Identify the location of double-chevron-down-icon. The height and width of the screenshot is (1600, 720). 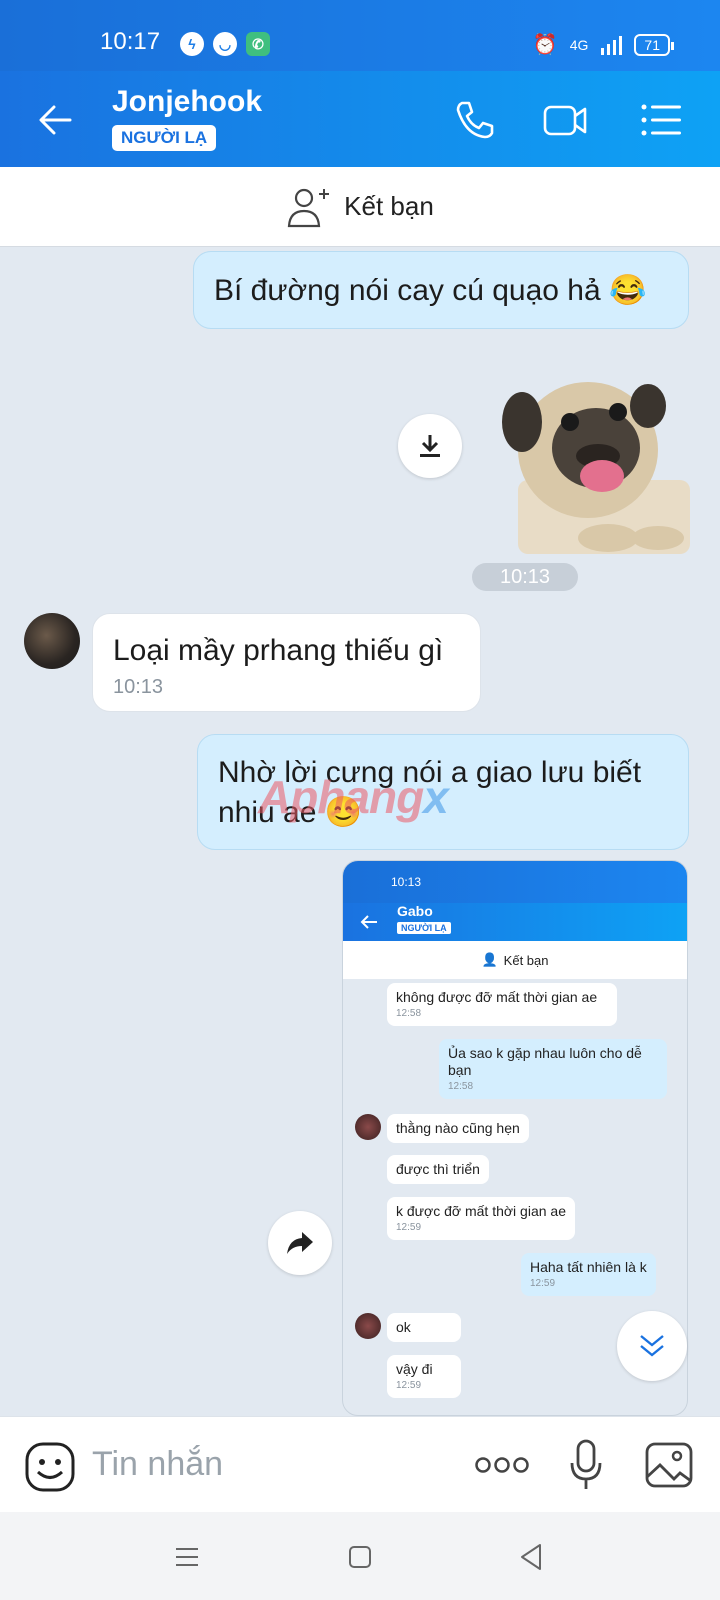
(652, 1346).